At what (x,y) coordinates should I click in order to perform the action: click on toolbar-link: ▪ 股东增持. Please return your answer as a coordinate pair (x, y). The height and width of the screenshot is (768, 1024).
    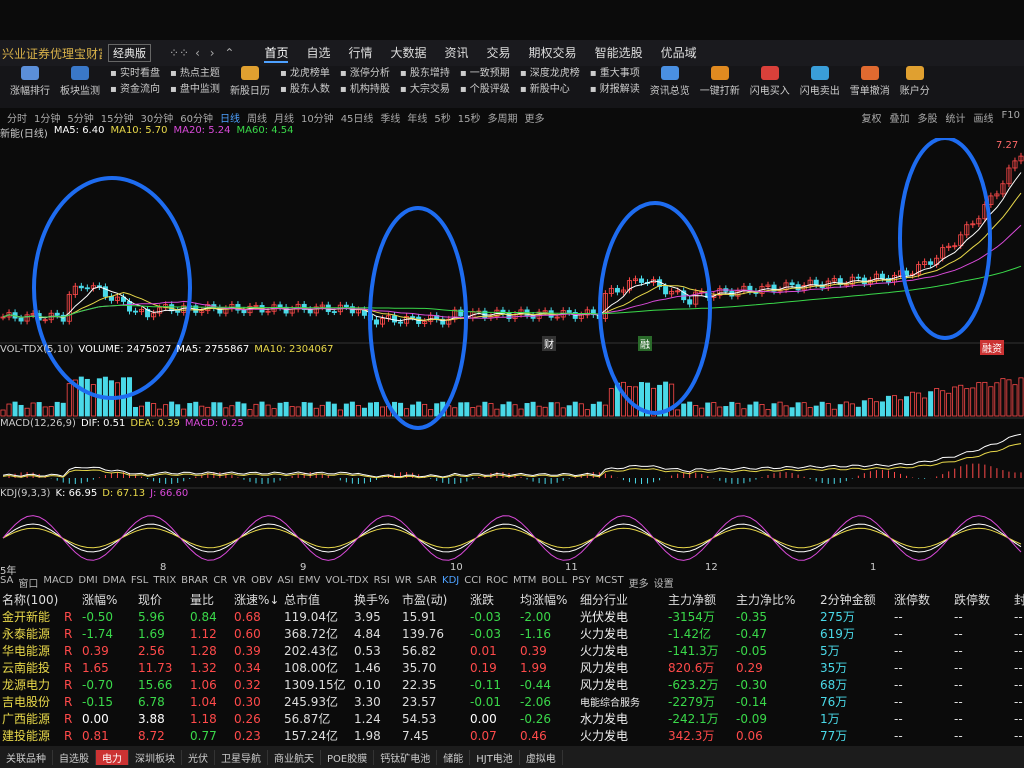
    Looking at the image, I should click on (425, 74).